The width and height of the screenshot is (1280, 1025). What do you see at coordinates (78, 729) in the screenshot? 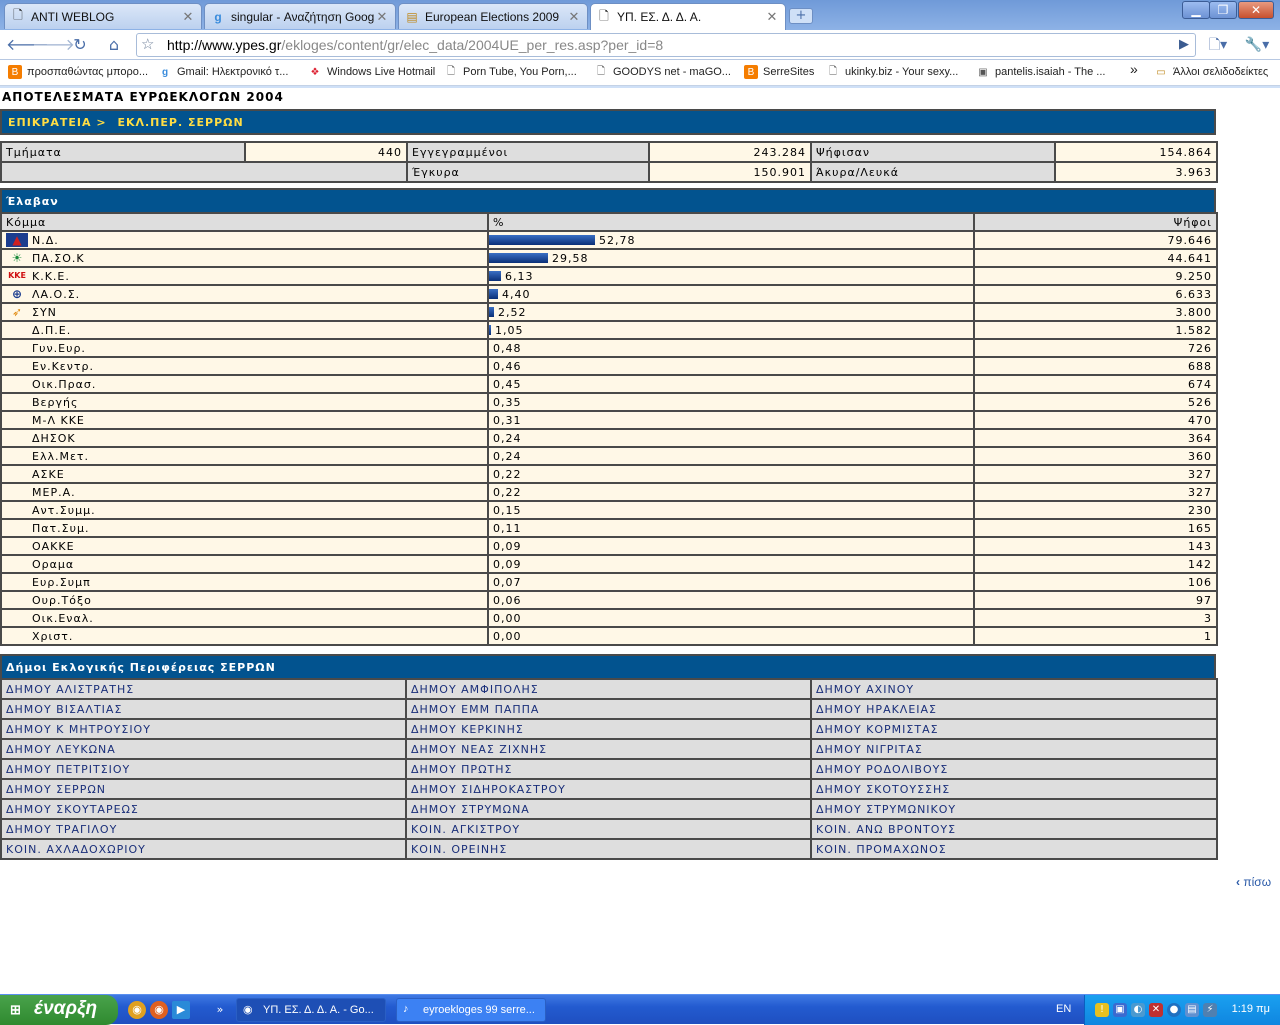
I see `municipality-link: ΔΗΜΟΥ Κ ΜΗΤΡΟΥΣΙΟΥ` at bounding box center [78, 729].